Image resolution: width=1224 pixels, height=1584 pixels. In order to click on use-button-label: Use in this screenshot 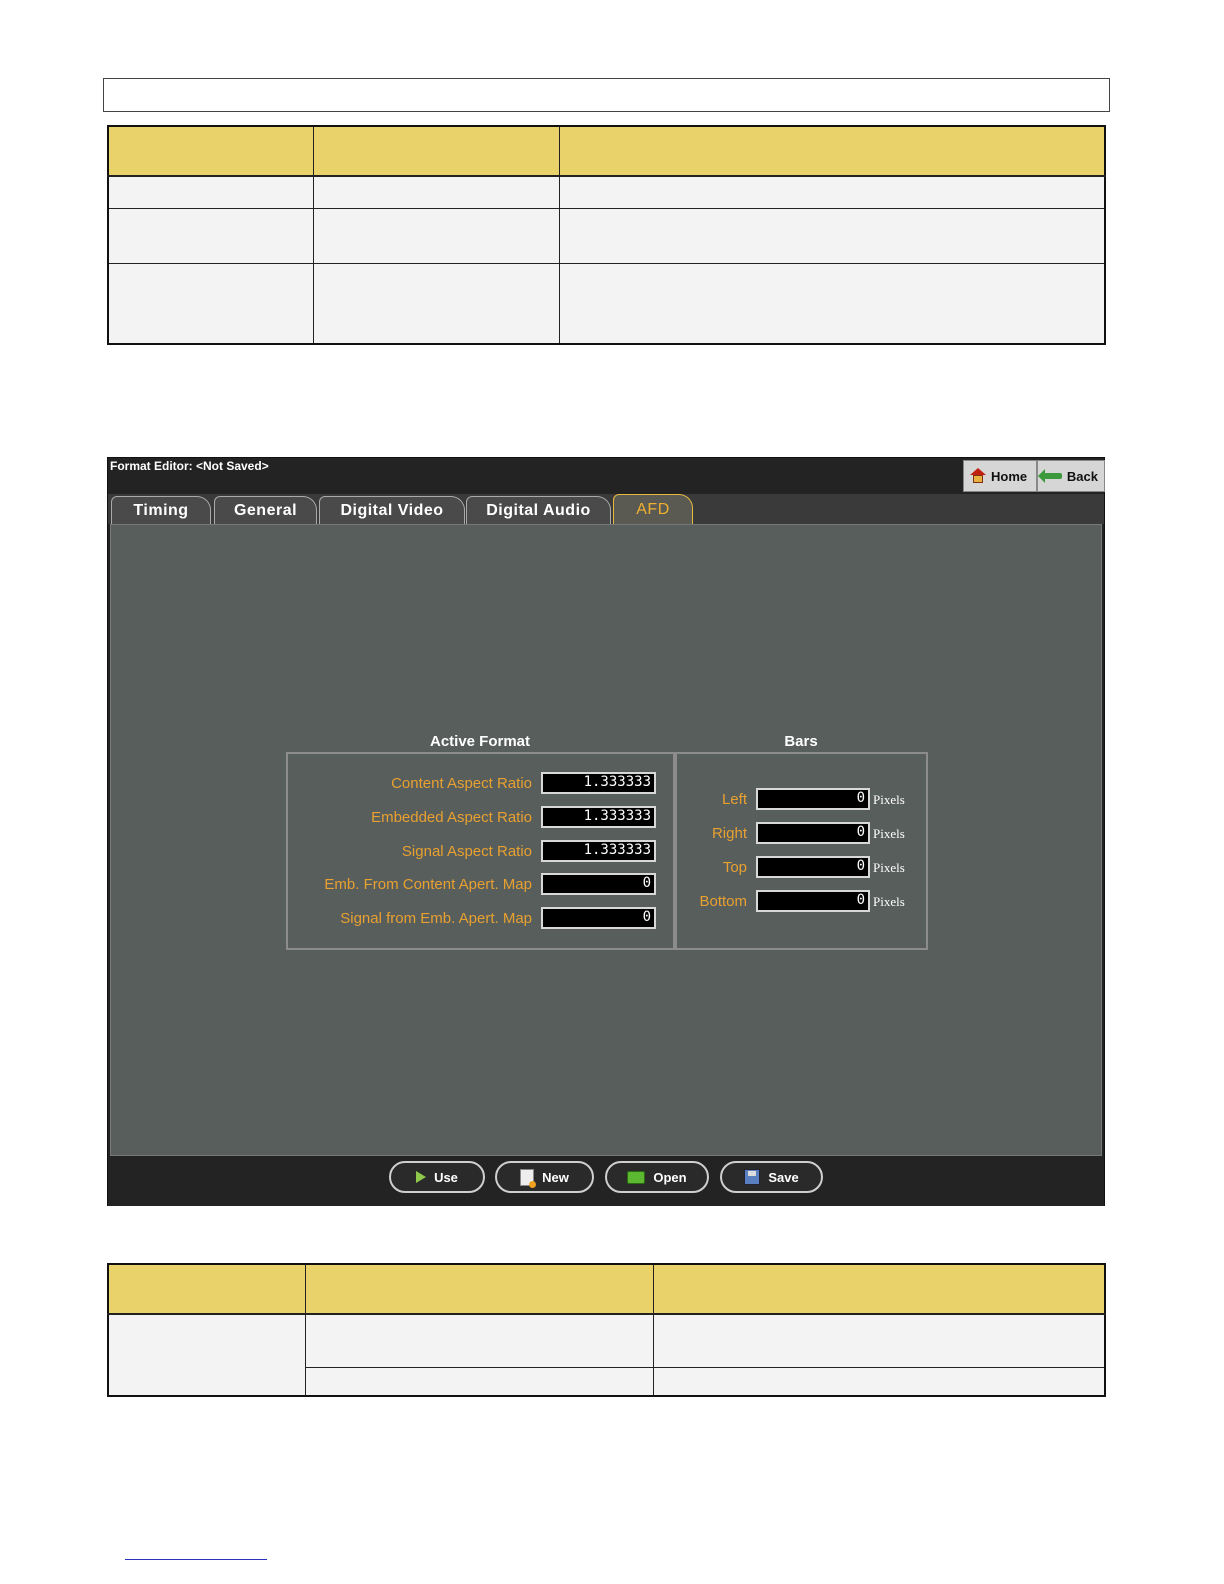, I will do `click(446, 1177)`.